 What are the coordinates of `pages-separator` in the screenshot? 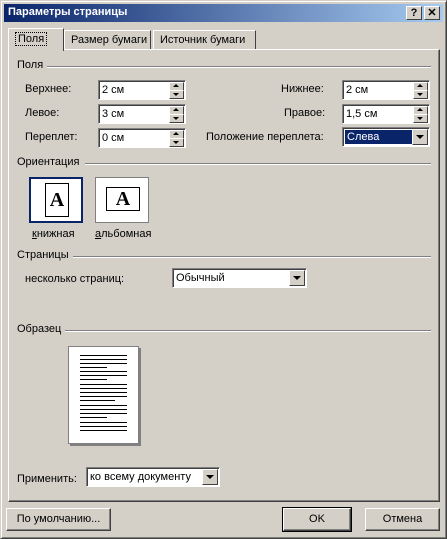 It's located at (252, 257).